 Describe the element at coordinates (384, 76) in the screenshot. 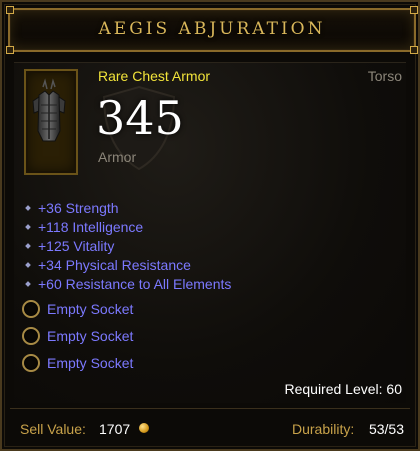

I see `item-slot: Torso` at that location.